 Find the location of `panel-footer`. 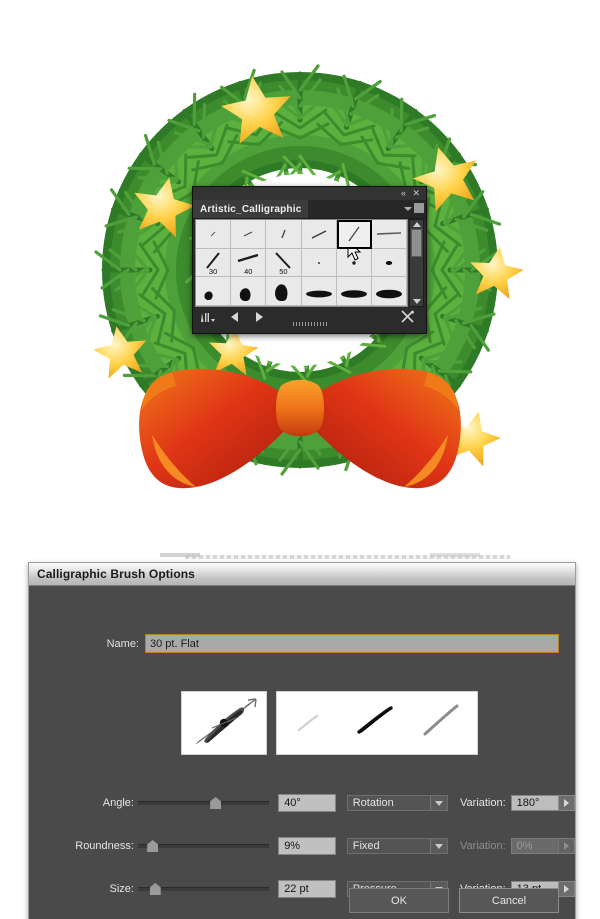

panel-footer is located at coordinates (309, 317).